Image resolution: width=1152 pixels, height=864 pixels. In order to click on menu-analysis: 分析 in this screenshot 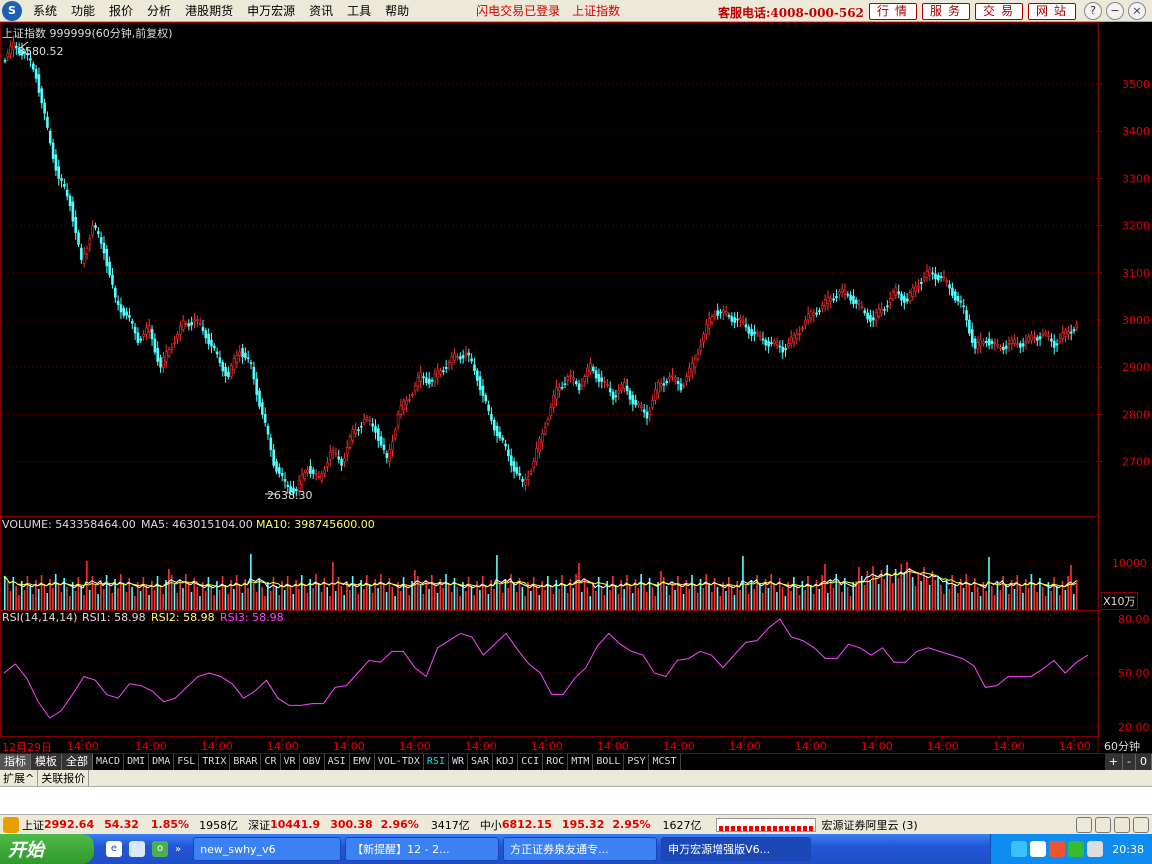, I will do `click(159, 10)`.